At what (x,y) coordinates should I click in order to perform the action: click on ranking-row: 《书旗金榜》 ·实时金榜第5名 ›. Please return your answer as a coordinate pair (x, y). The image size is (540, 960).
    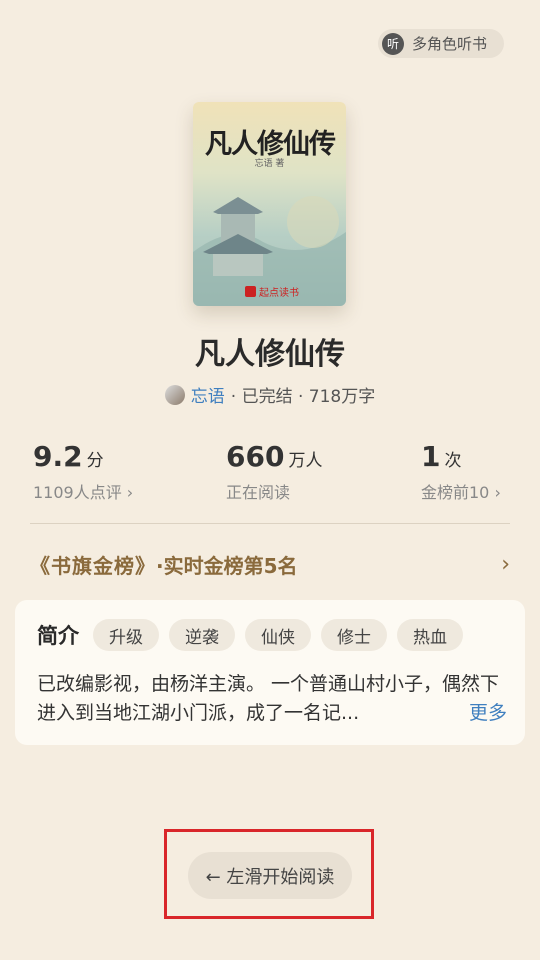
    Looking at the image, I should click on (270, 564).